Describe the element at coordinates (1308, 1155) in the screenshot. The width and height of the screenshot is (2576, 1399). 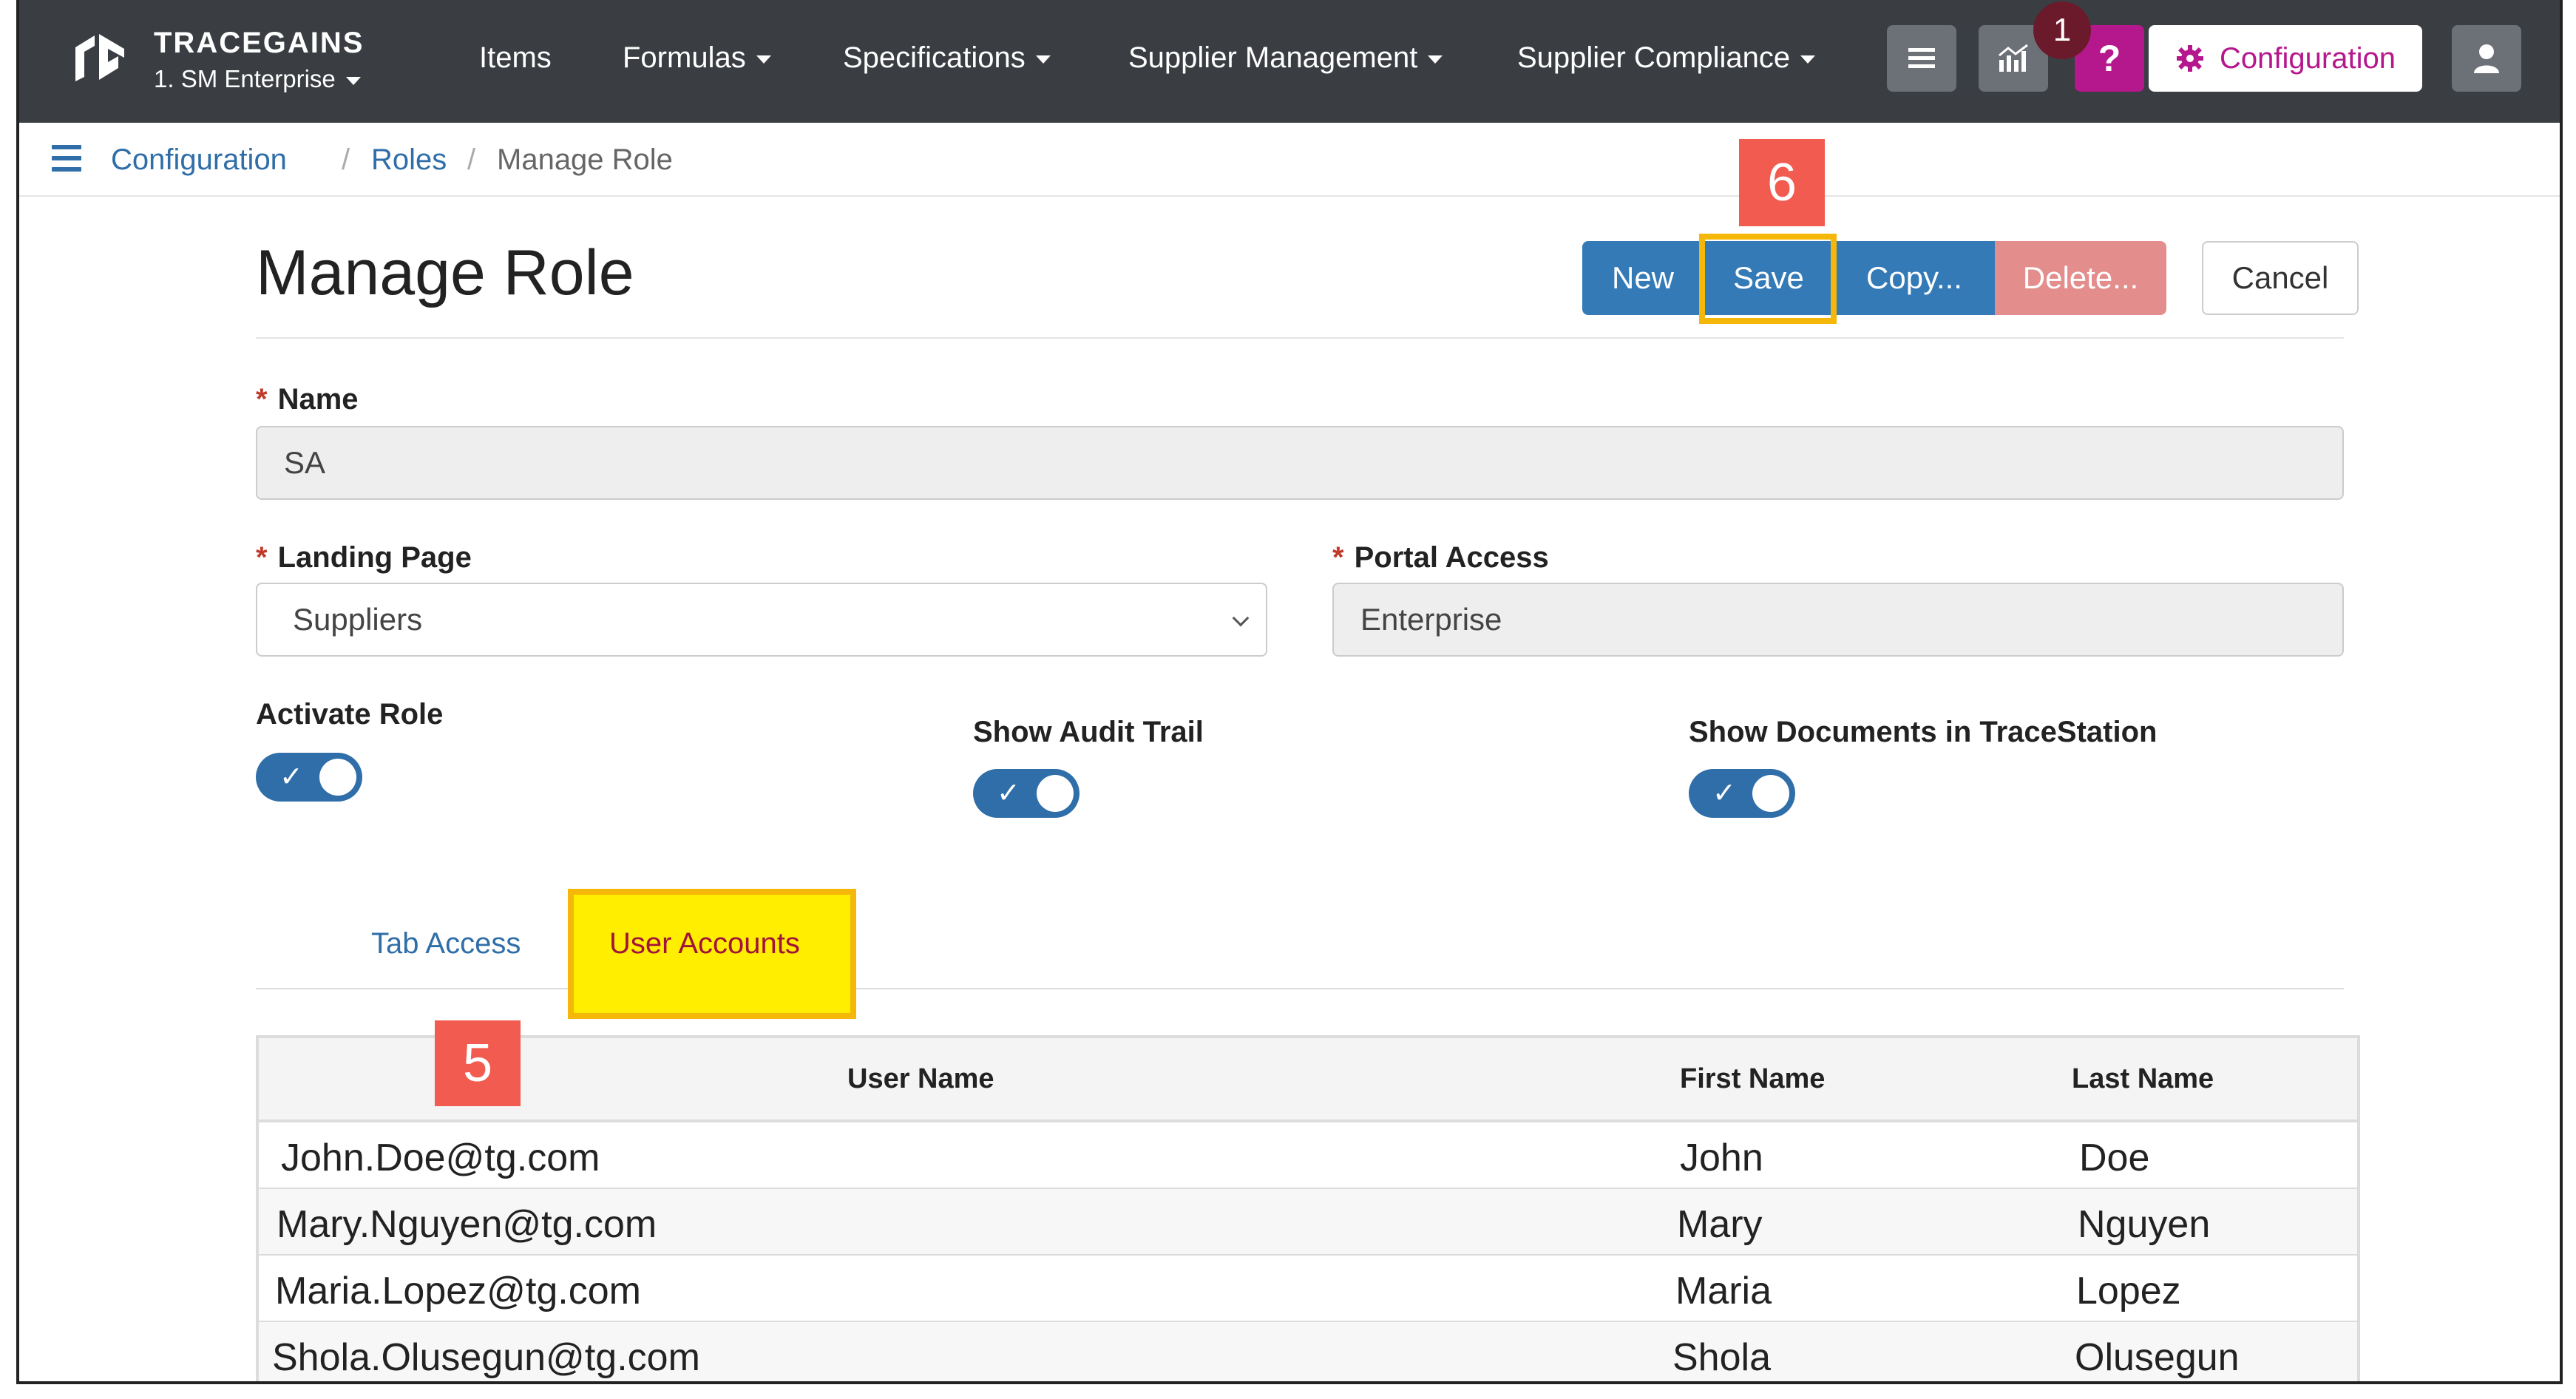
I see `table-row: John.Doe@tg.com John Doe` at that location.